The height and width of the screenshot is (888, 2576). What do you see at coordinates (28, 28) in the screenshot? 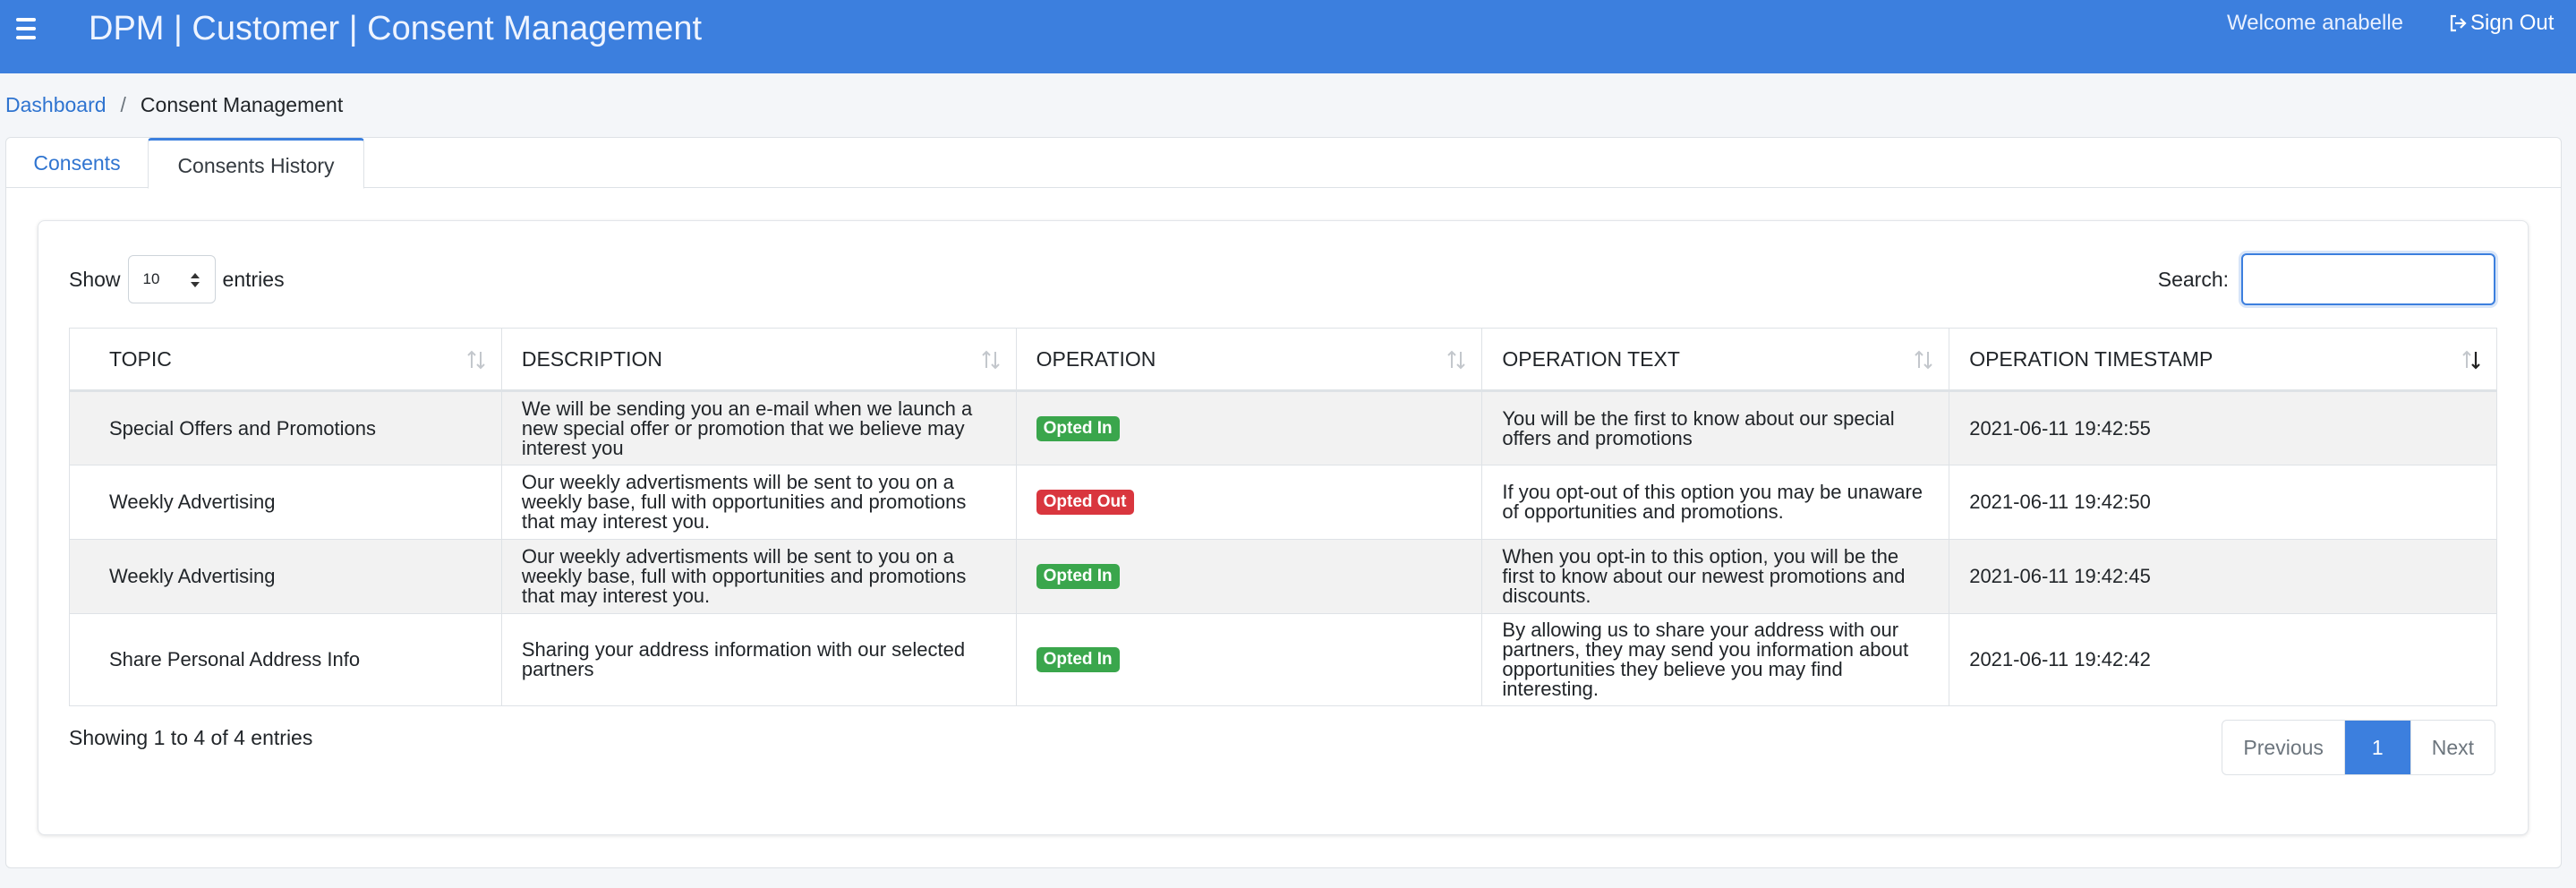
I see `menu-toggle-icon` at bounding box center [28, 28].